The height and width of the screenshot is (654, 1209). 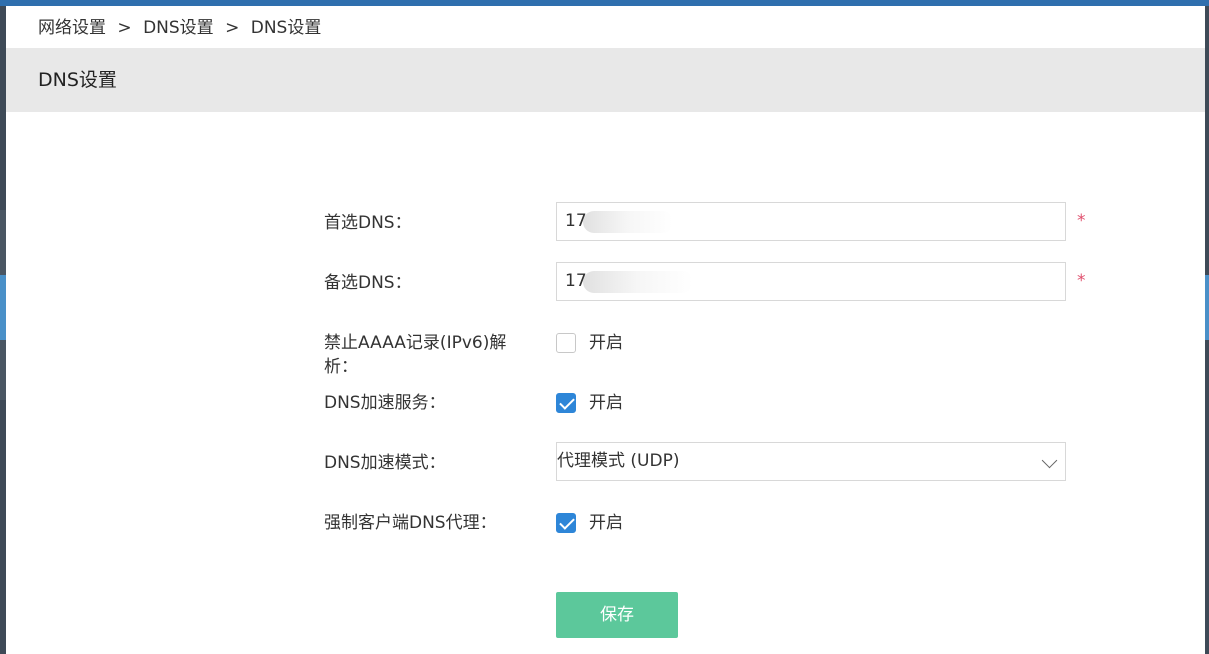 I want to click on section-header: DNS设置, so click(x=605, y=80).